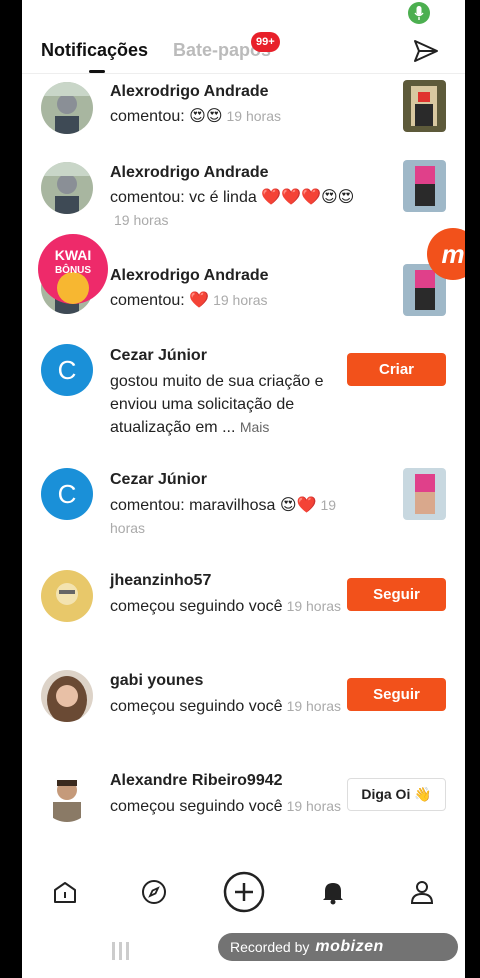  What do you see at coordinates (396, 794) in the screenshot?
I see `say-hi-button: Diga Oi 👋` at bounding box center [396, 794].